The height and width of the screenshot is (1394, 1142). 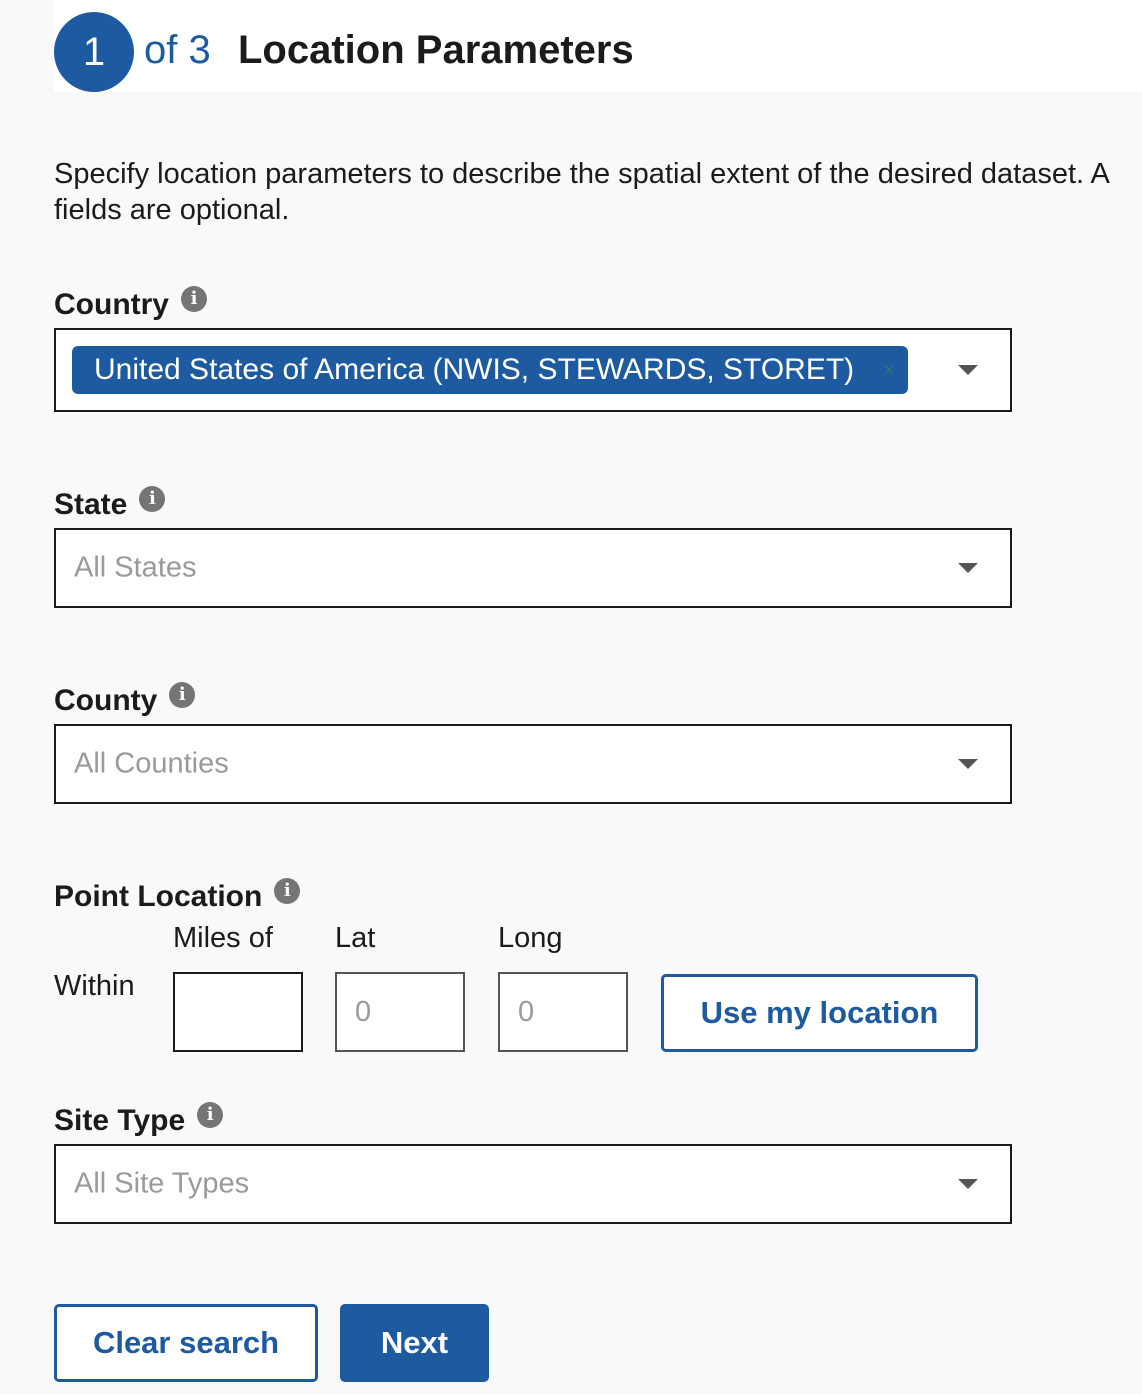 I want to click on long-label: Long, so click(x=530, y=938).